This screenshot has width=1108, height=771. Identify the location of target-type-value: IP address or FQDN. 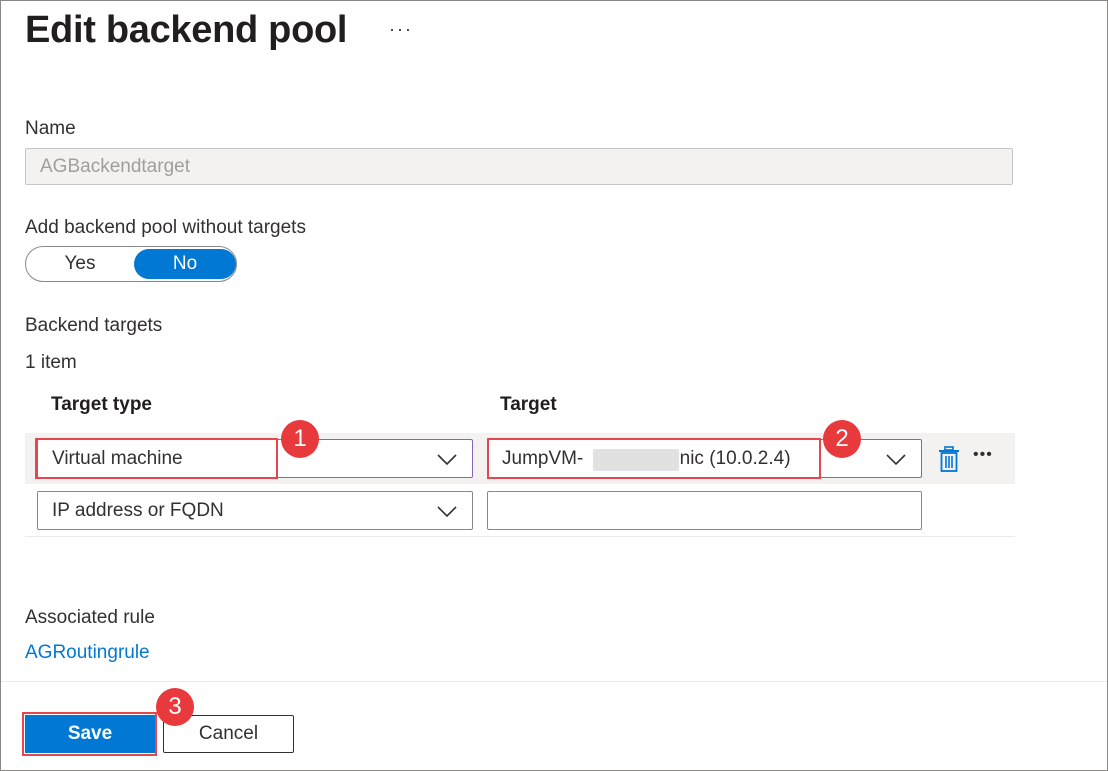
(138, 510).